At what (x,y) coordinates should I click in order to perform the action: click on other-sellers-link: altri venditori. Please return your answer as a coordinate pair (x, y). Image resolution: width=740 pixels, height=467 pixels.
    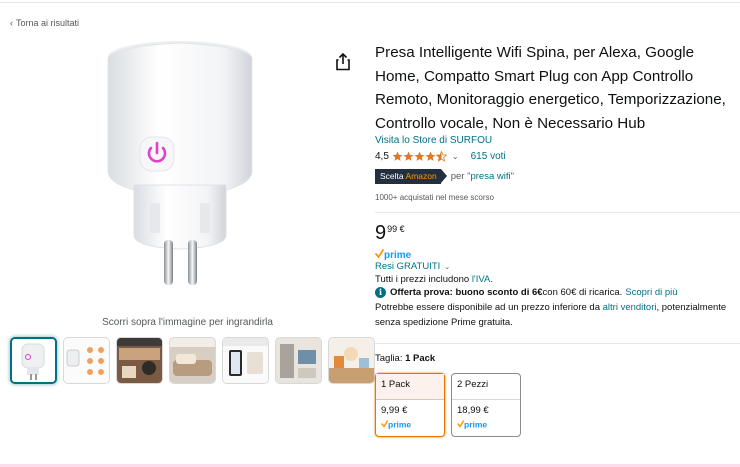
    Looking at the image, I should click on (630, 307).